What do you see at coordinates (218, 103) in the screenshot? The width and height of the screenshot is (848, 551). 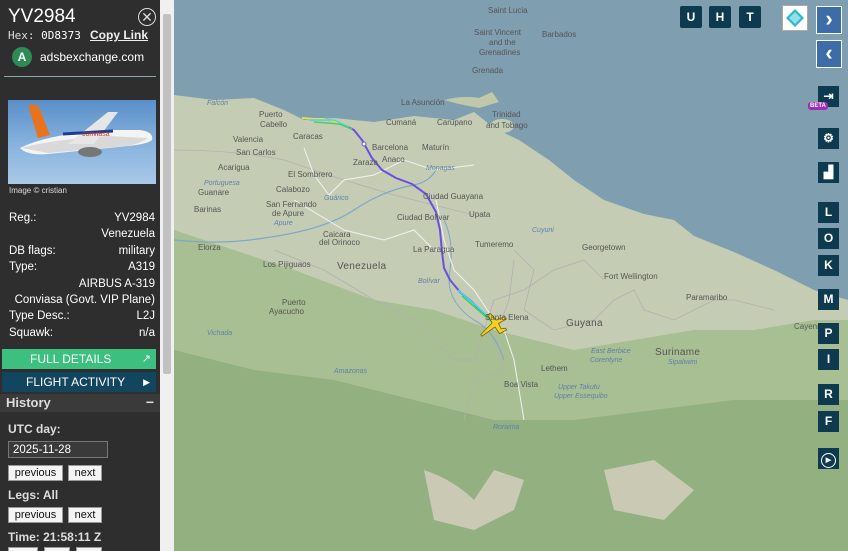 I see `map-label: Falcón` at bounding box center [218, 103].